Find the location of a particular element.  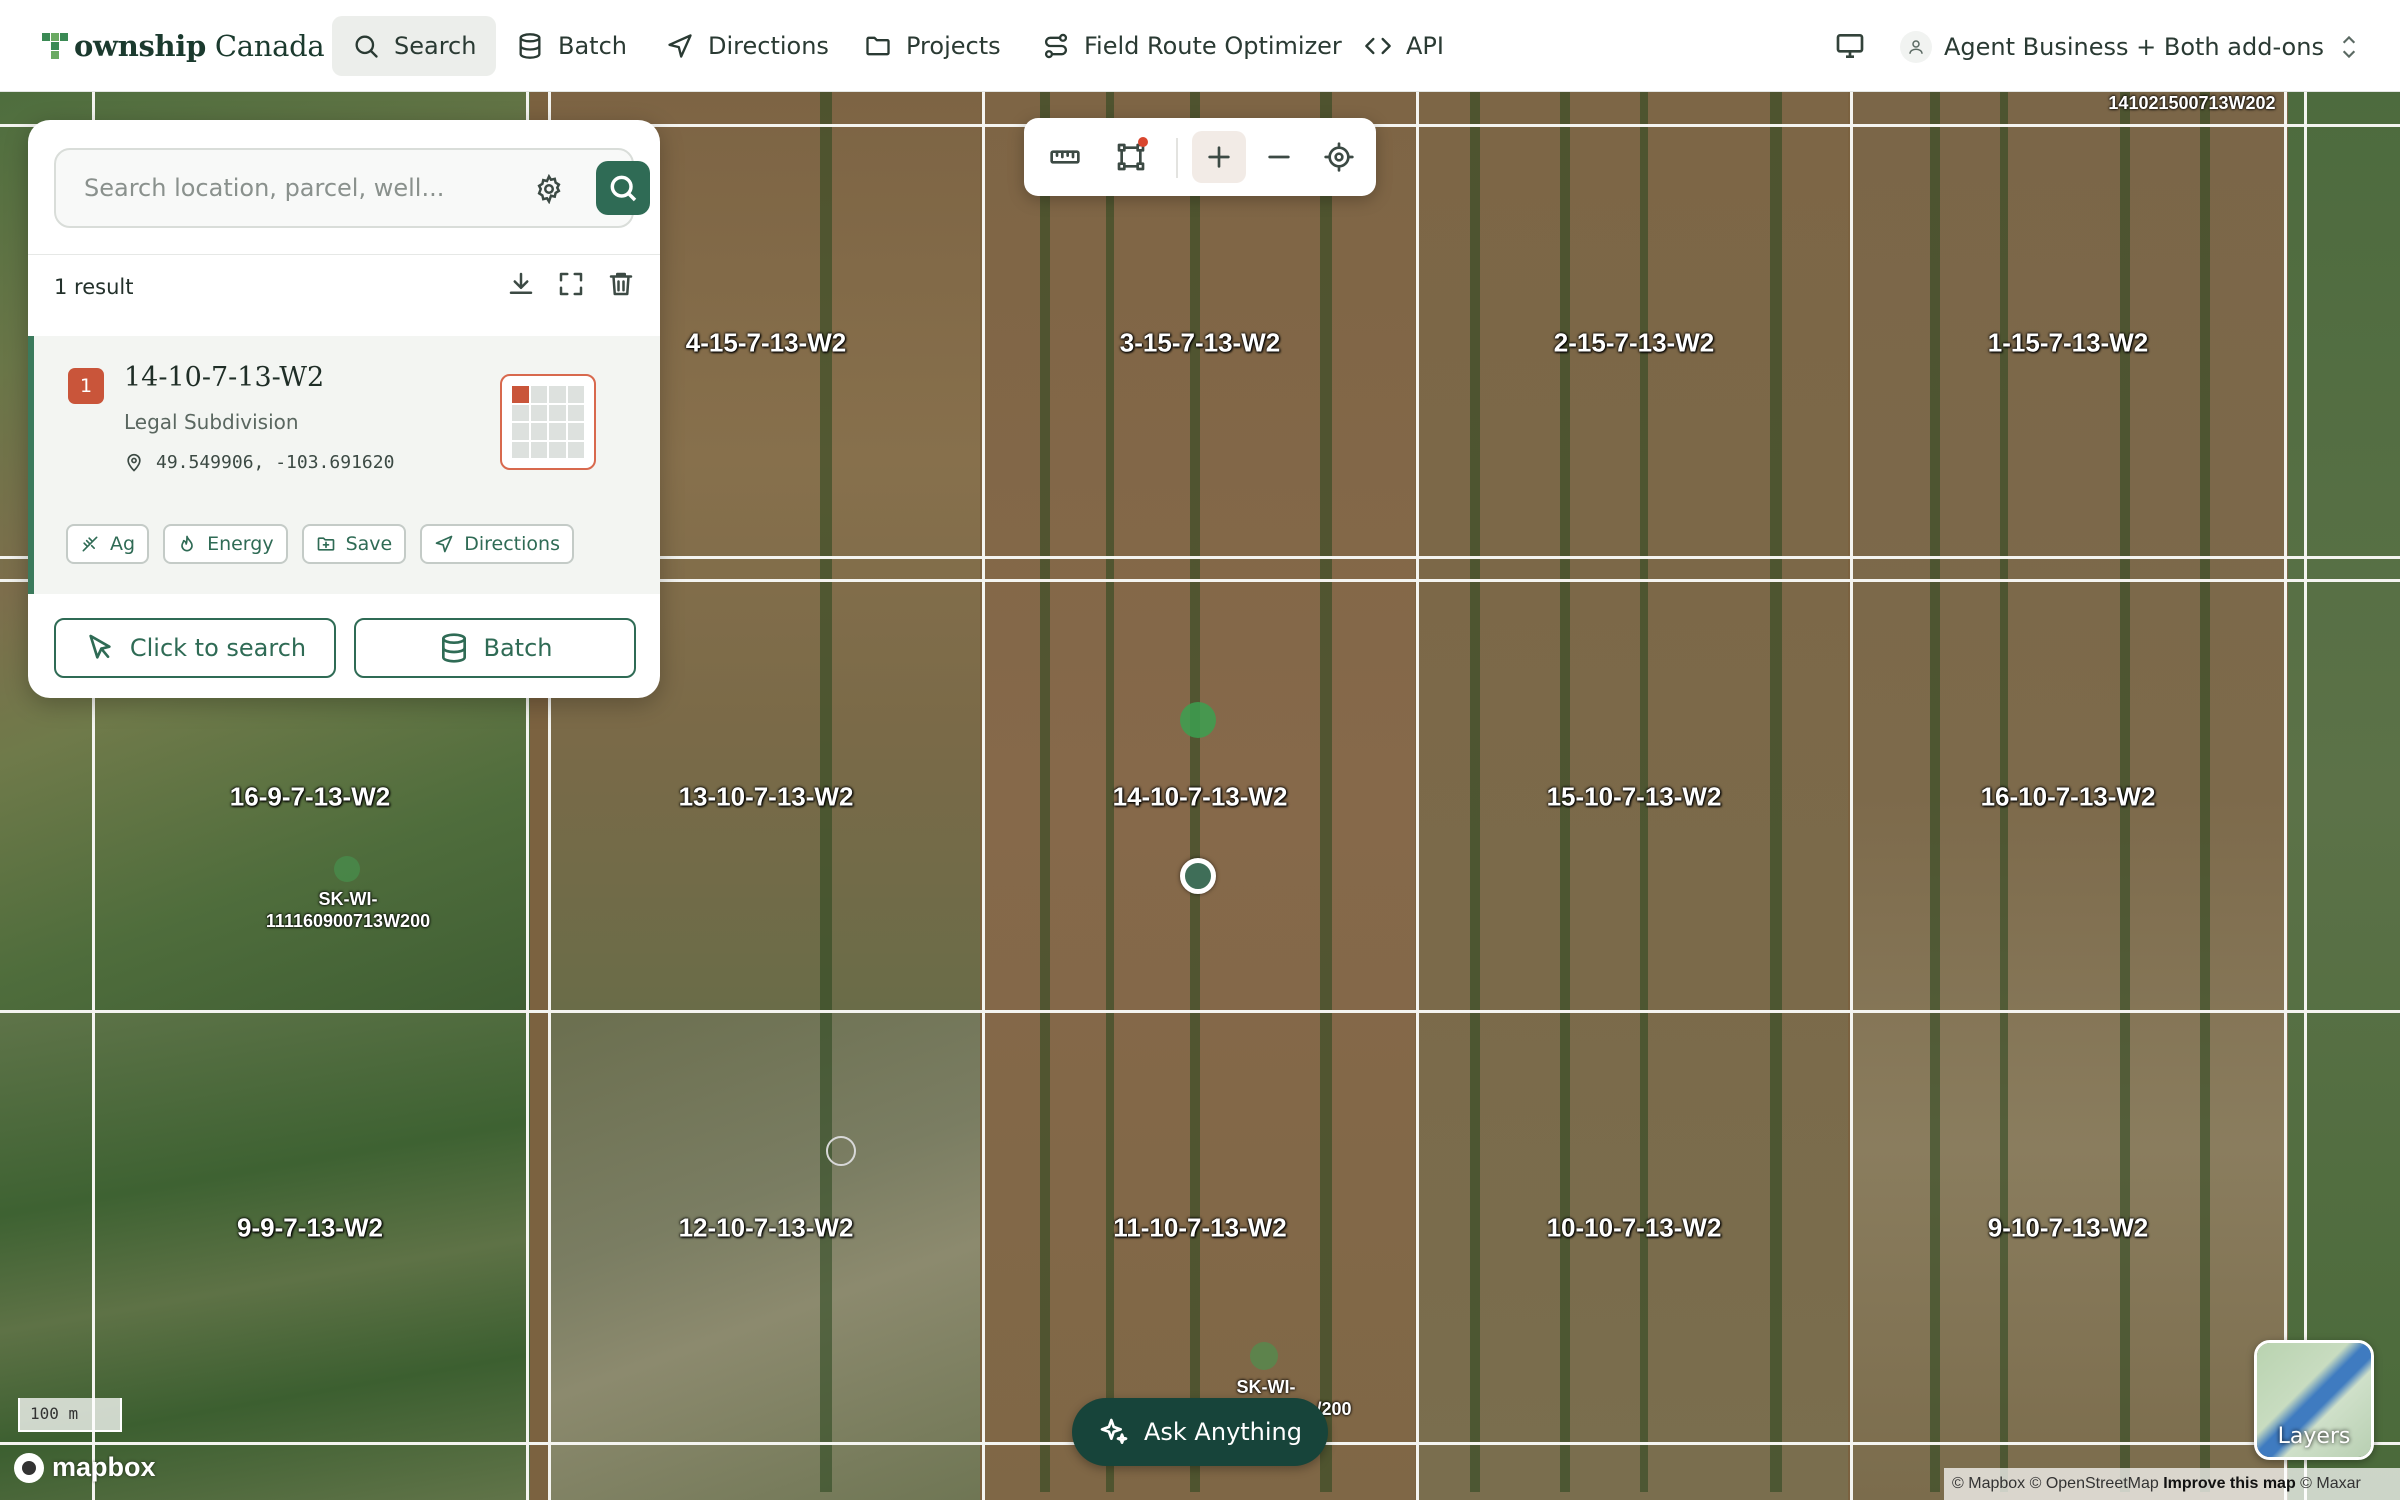

monitor-icon is located at coordinates (1850, 45).